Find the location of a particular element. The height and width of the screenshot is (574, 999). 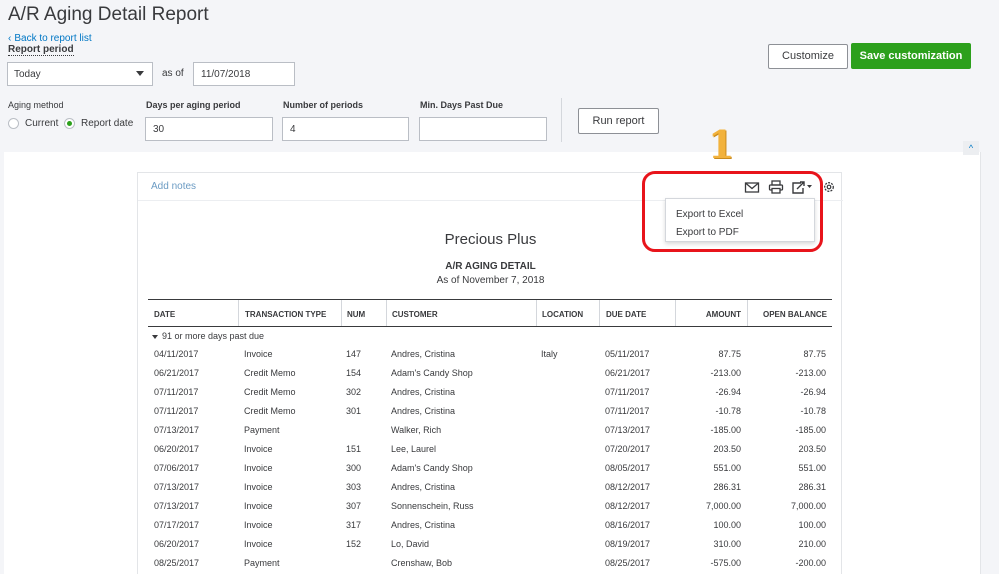

save-customization-button: Save customization is located at coordinates (911, 56).